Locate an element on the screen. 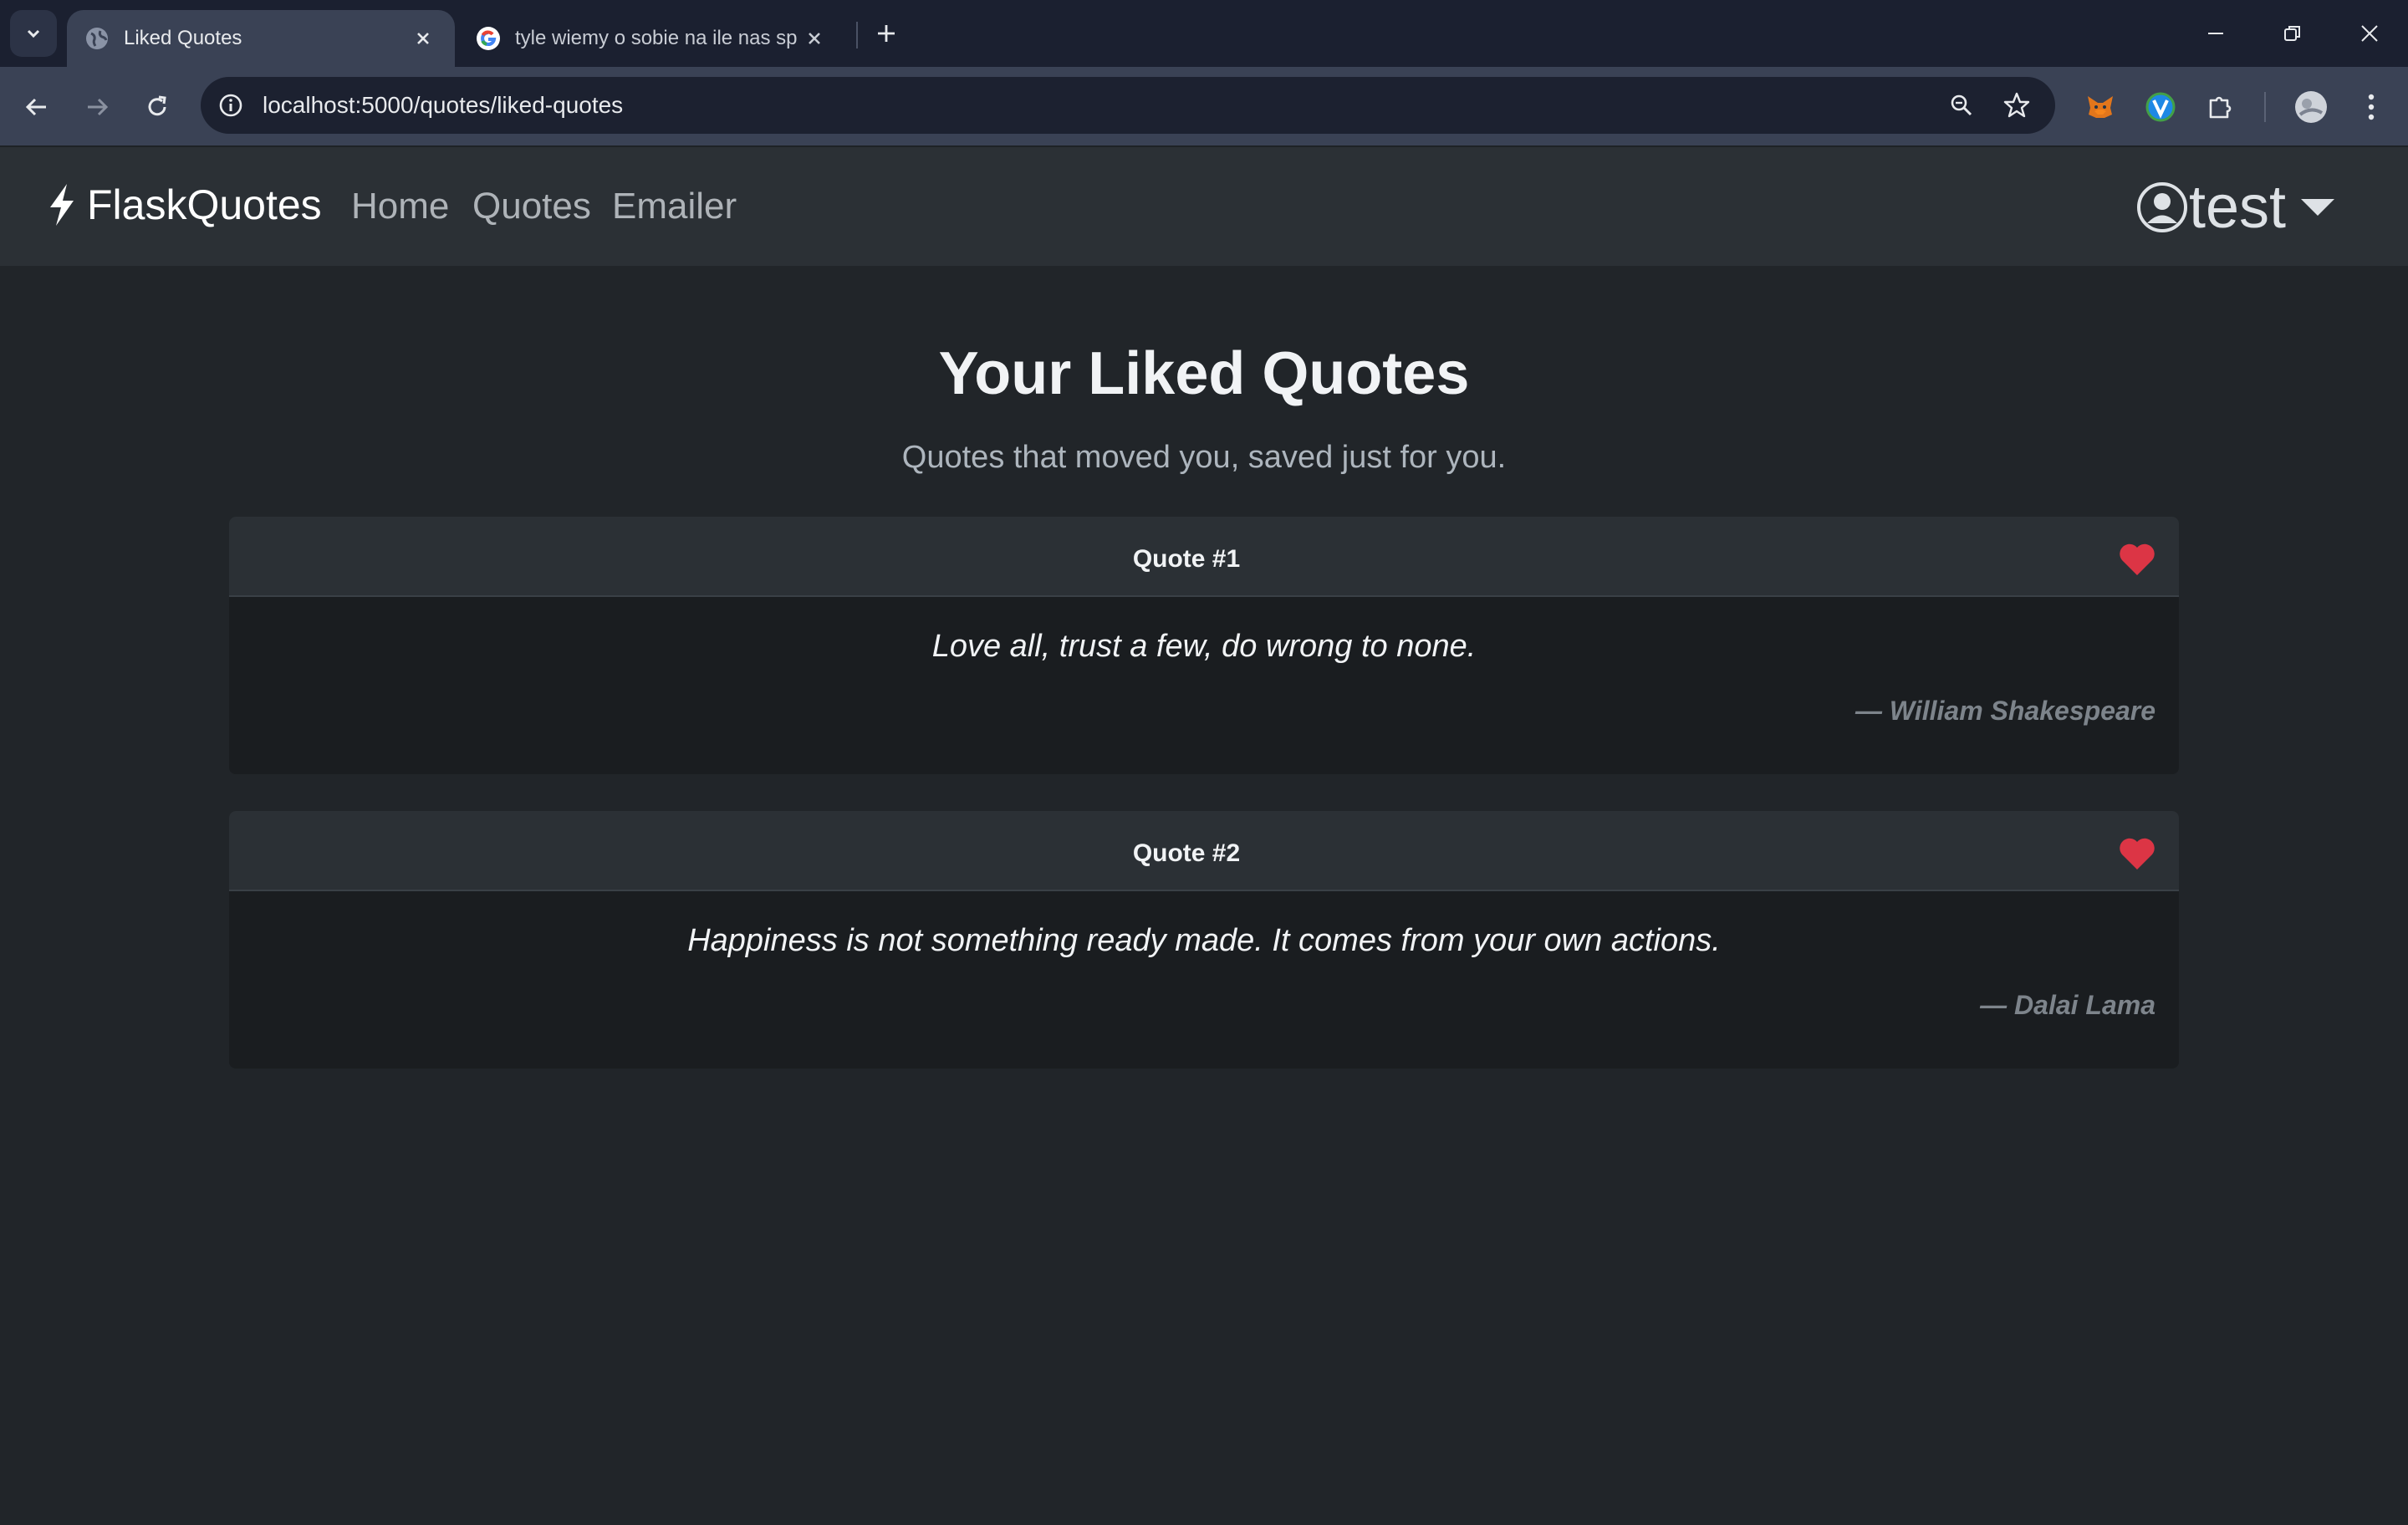  zoom-icon is located at coordinates (1961, 105).